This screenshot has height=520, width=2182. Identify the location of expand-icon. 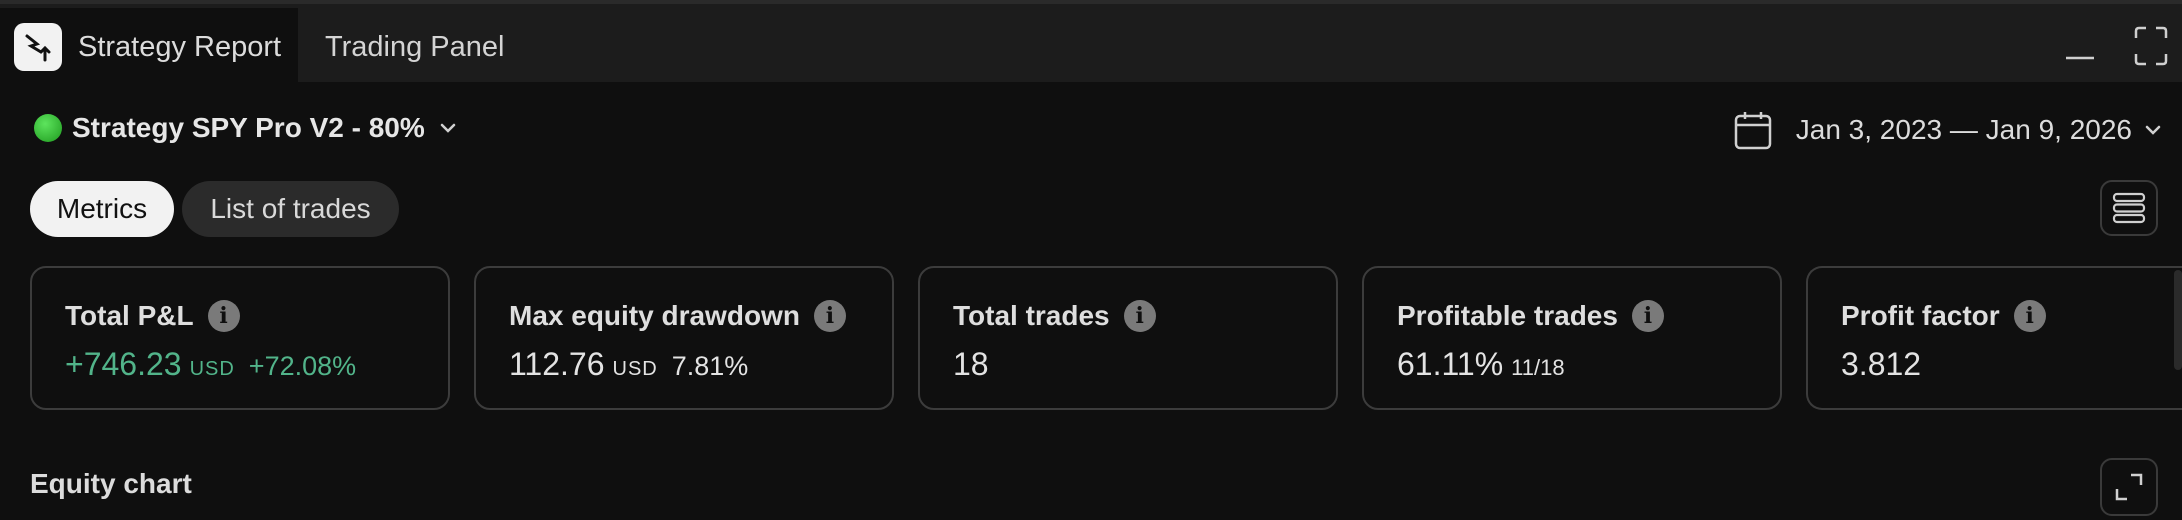
(2129, 487).